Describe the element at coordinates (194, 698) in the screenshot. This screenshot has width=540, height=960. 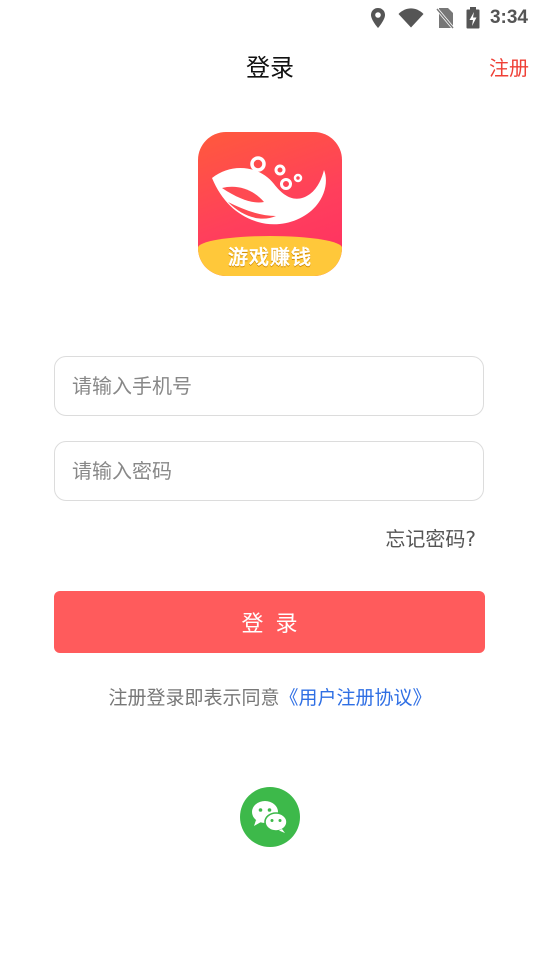
I see `agreement-prefix: 注册登录即表示同意` at that location.